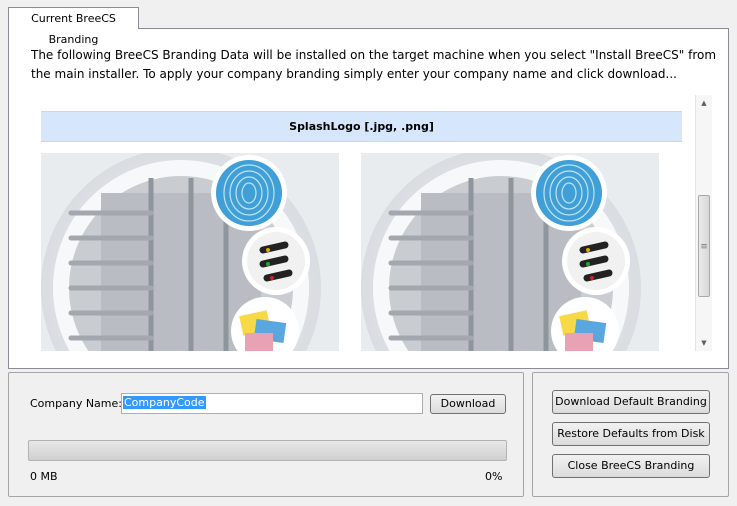 The image size is (737, 506). I want to click on download-button: Download, so click(468, 404).